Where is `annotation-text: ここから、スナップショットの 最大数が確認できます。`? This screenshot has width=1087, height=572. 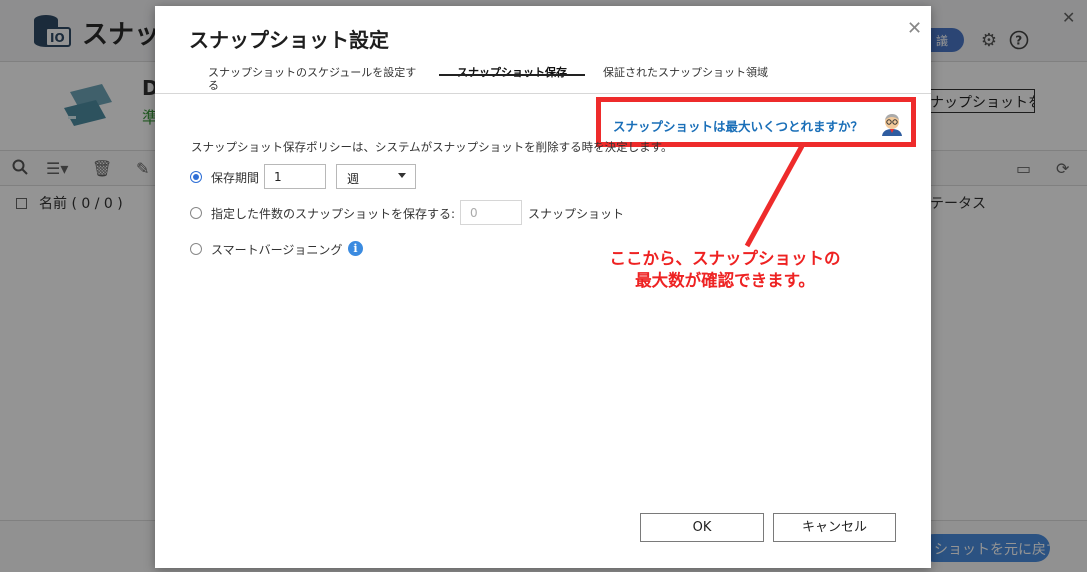
annotation-text: ここから、スナップショットの 最大数が確認できます。 is located at coordinates (725, 270).